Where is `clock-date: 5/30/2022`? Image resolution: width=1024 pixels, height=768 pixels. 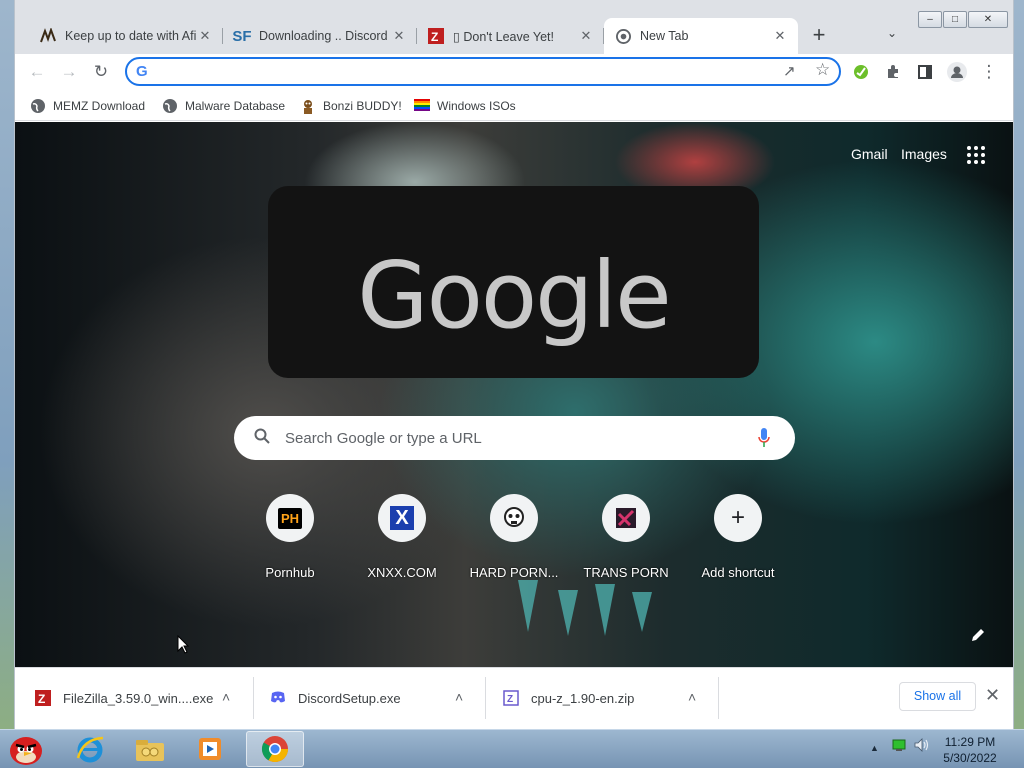 clock-date: 5/30/2022 is located at coordinates (970, 758).